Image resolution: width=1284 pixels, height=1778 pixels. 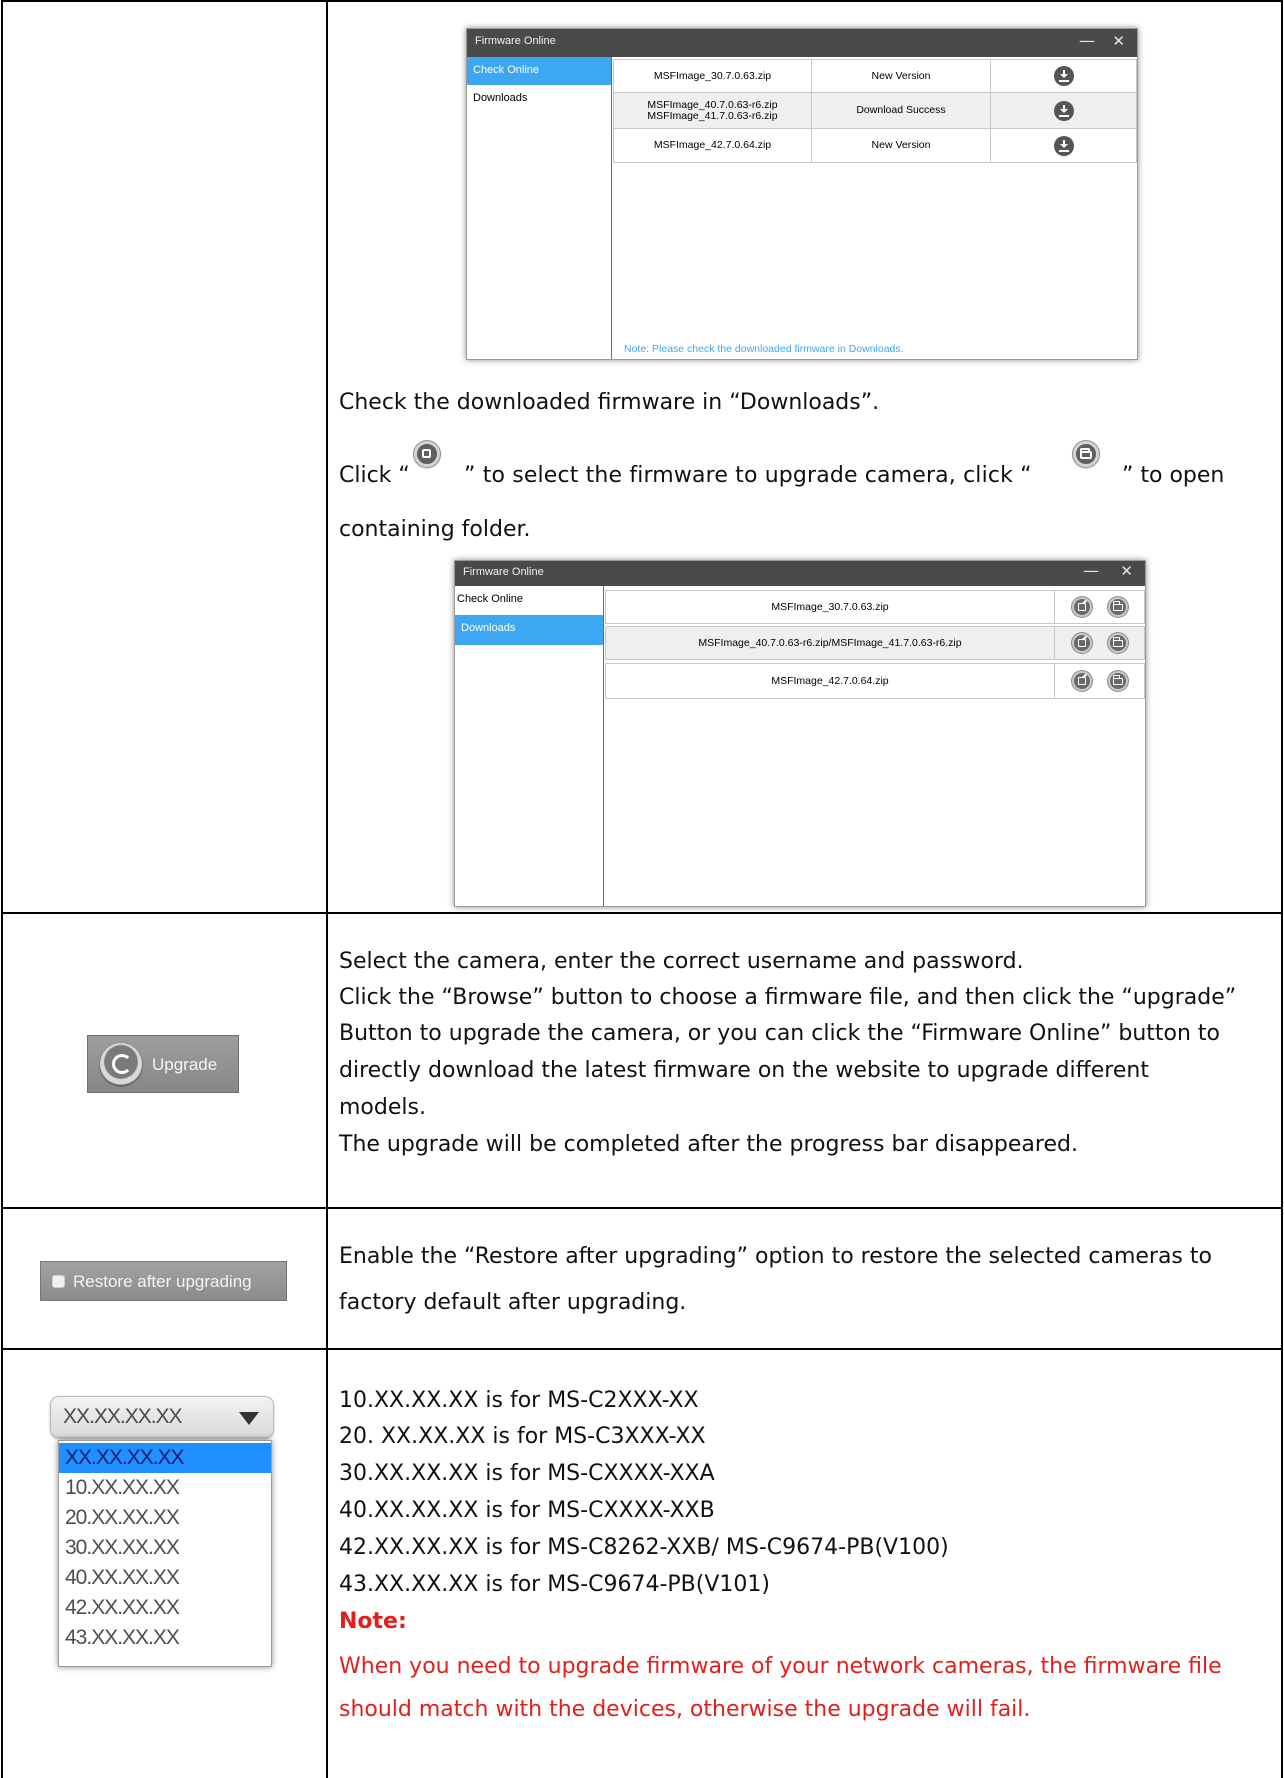 What do you see at coordinates (122, 1607) in the screenshot?
I see `version-option: 42.XX.XX.XX` at bounding box center [122, 1607].